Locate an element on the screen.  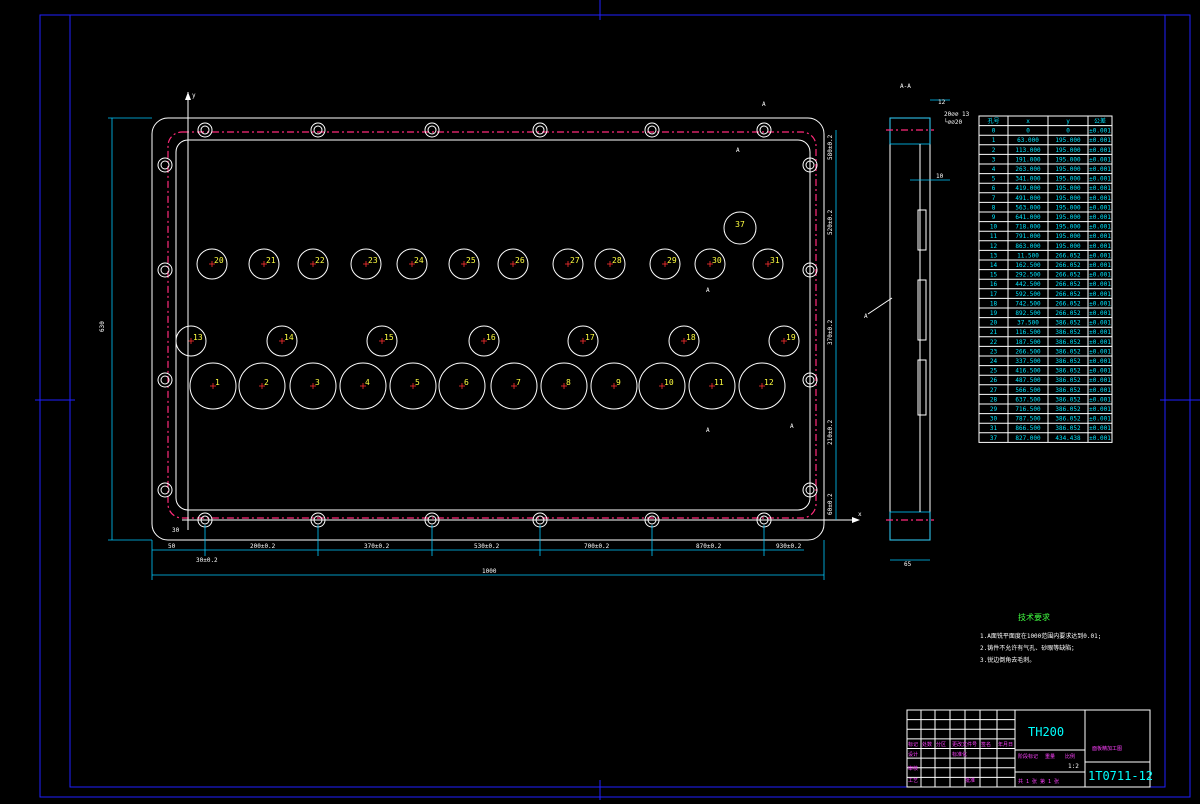
tb-label: 标准化 is located at coordinates (959, 754).